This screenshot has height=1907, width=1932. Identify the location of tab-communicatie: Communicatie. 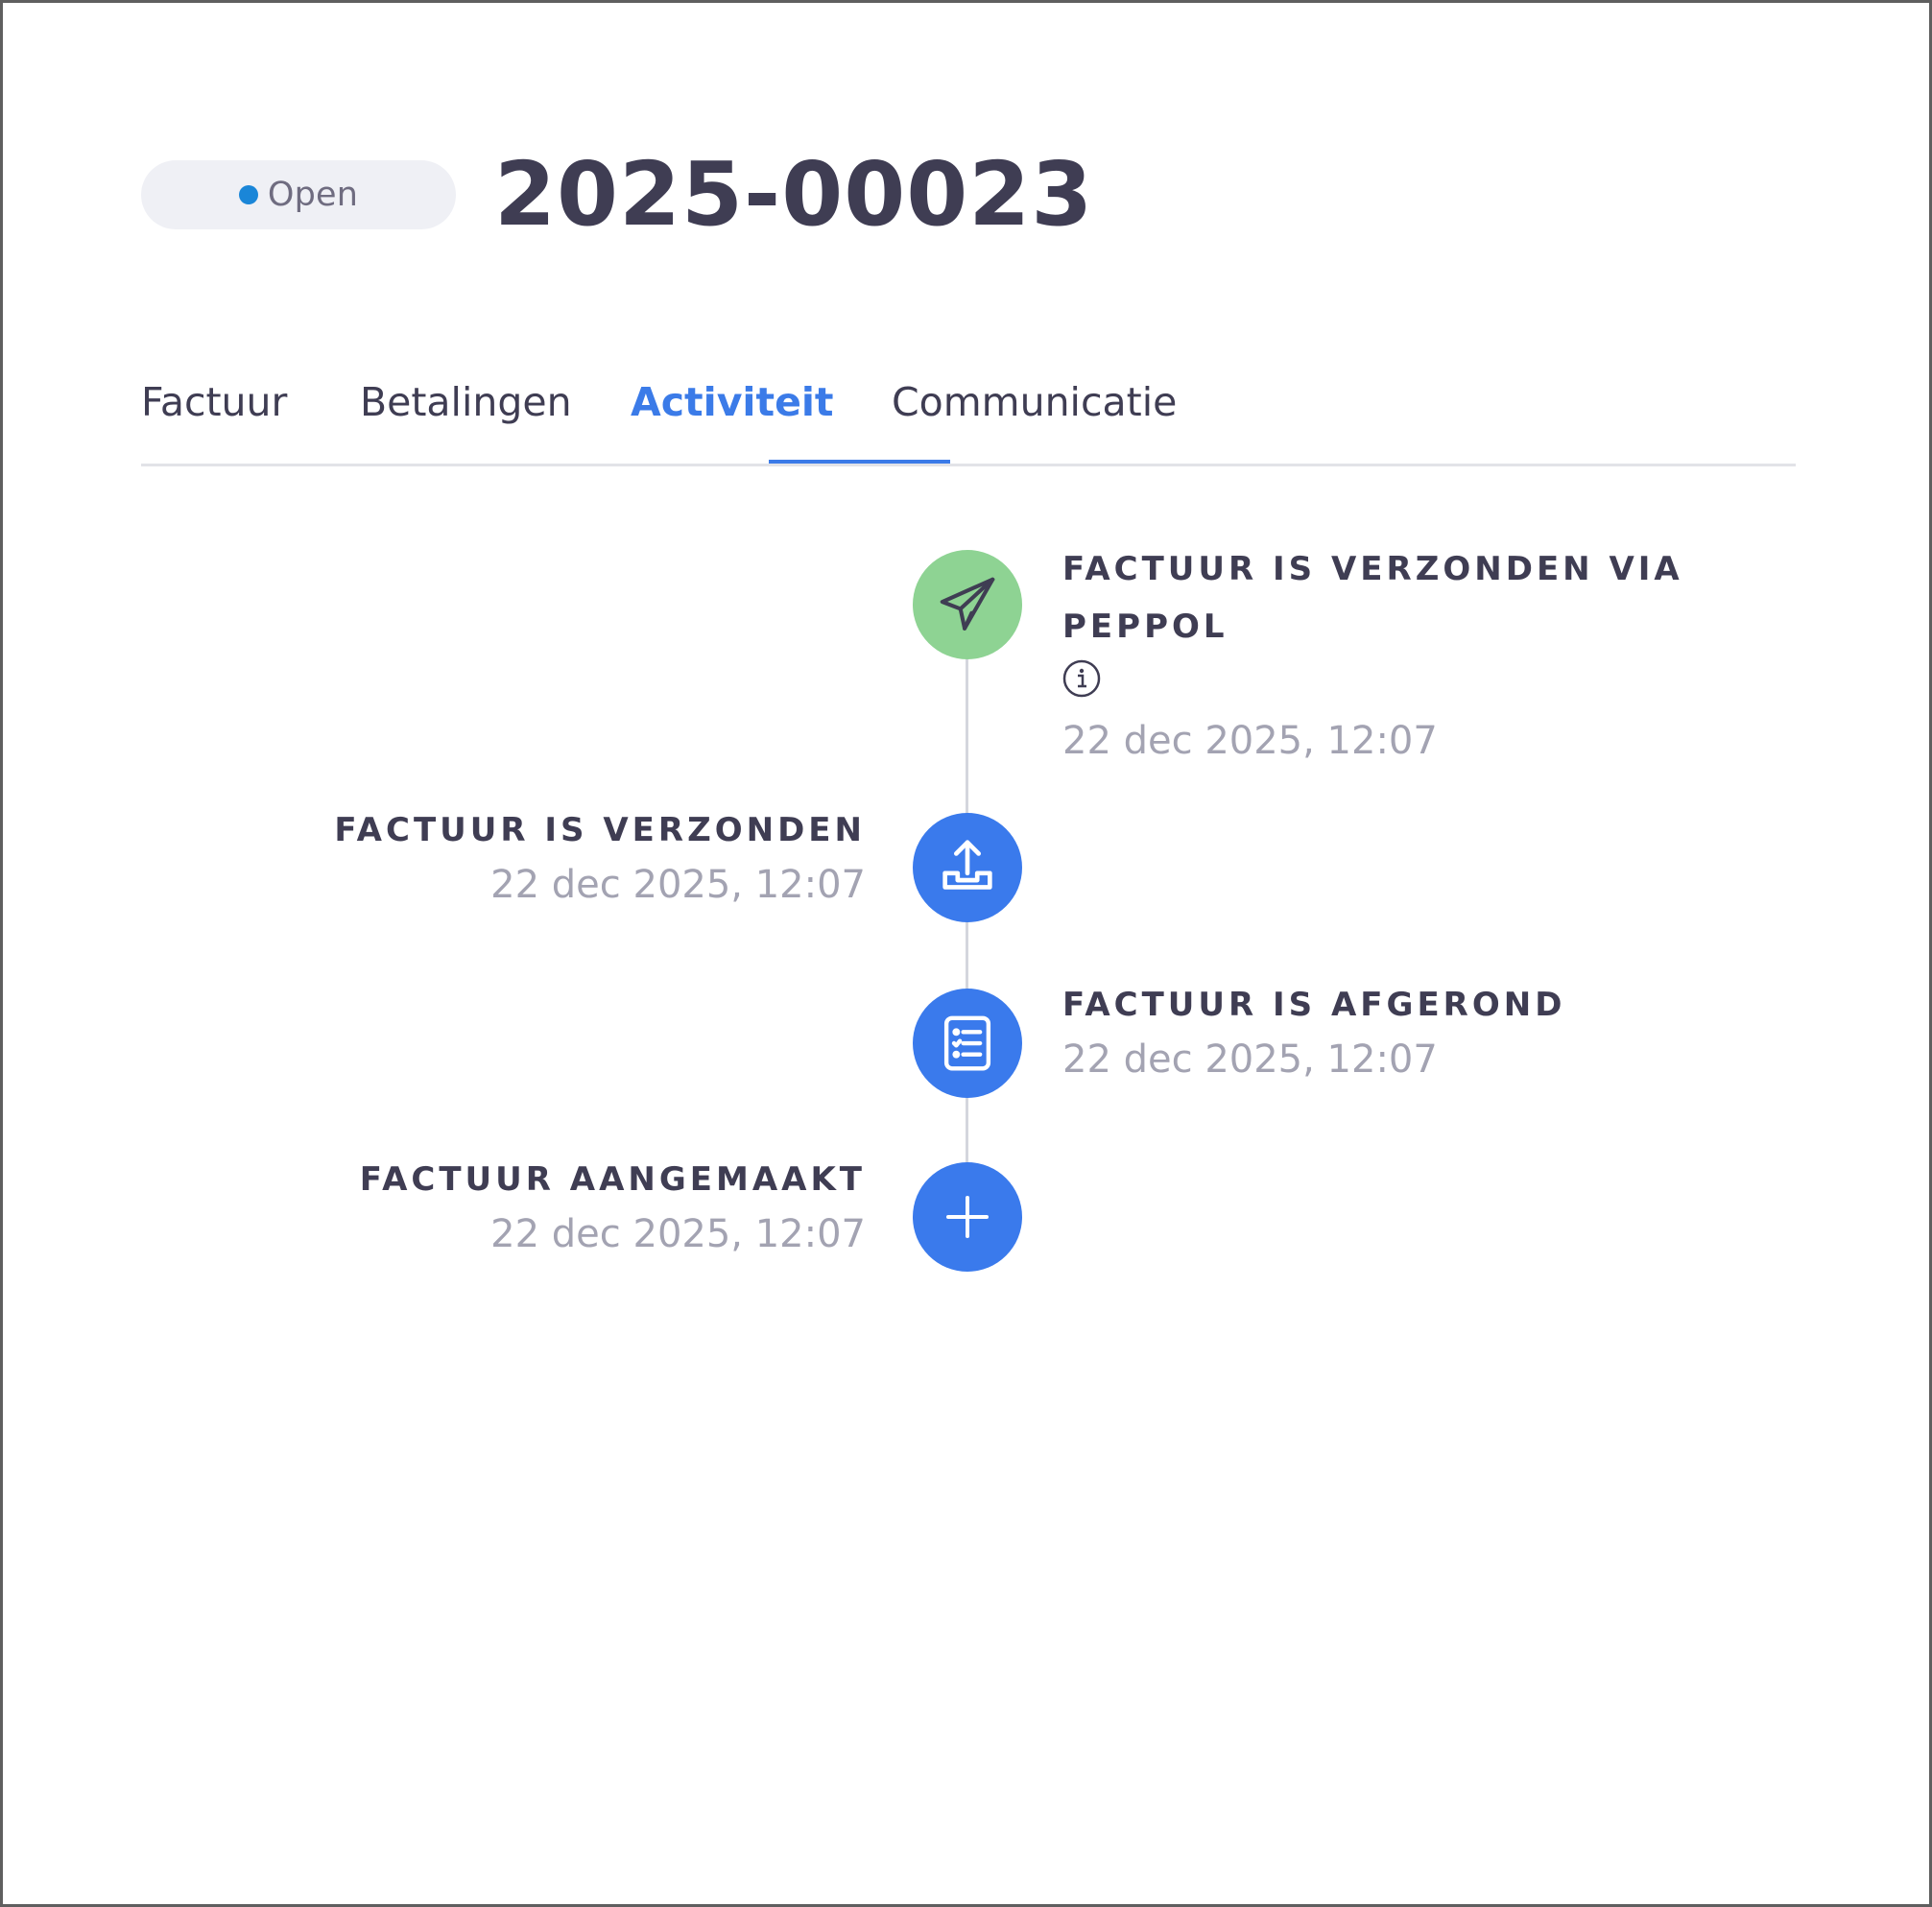
(1034, 402).